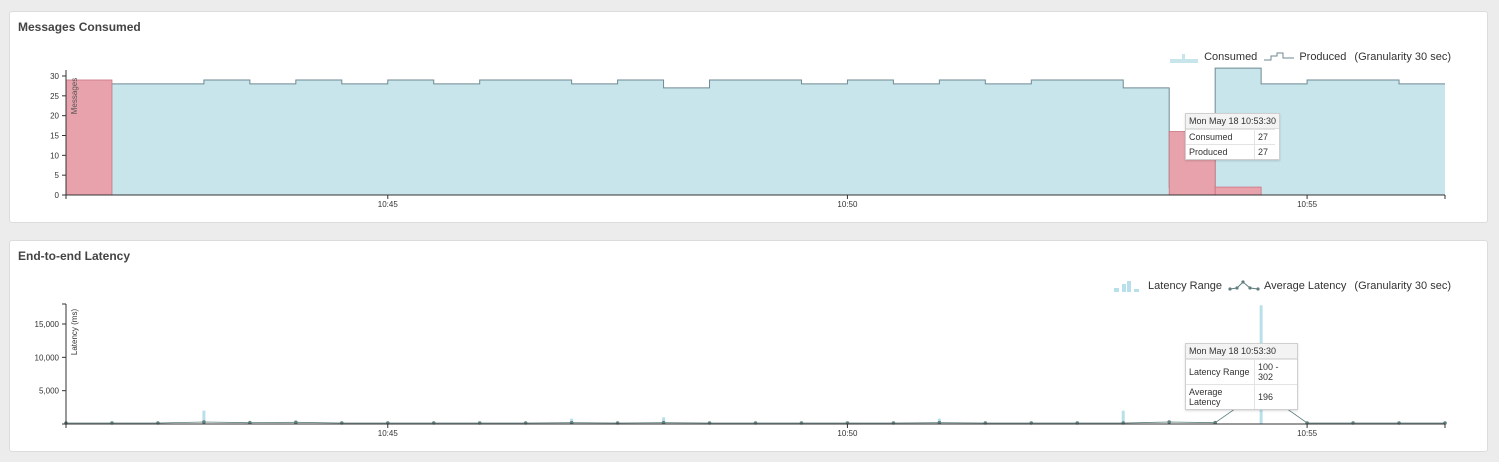 Image resolution: width=1499 pixels, height=462 pixels. Describe the element at coordinates (1275, 372) in the screenshot. I see `tooltip-value: 100 - 302` at that location.